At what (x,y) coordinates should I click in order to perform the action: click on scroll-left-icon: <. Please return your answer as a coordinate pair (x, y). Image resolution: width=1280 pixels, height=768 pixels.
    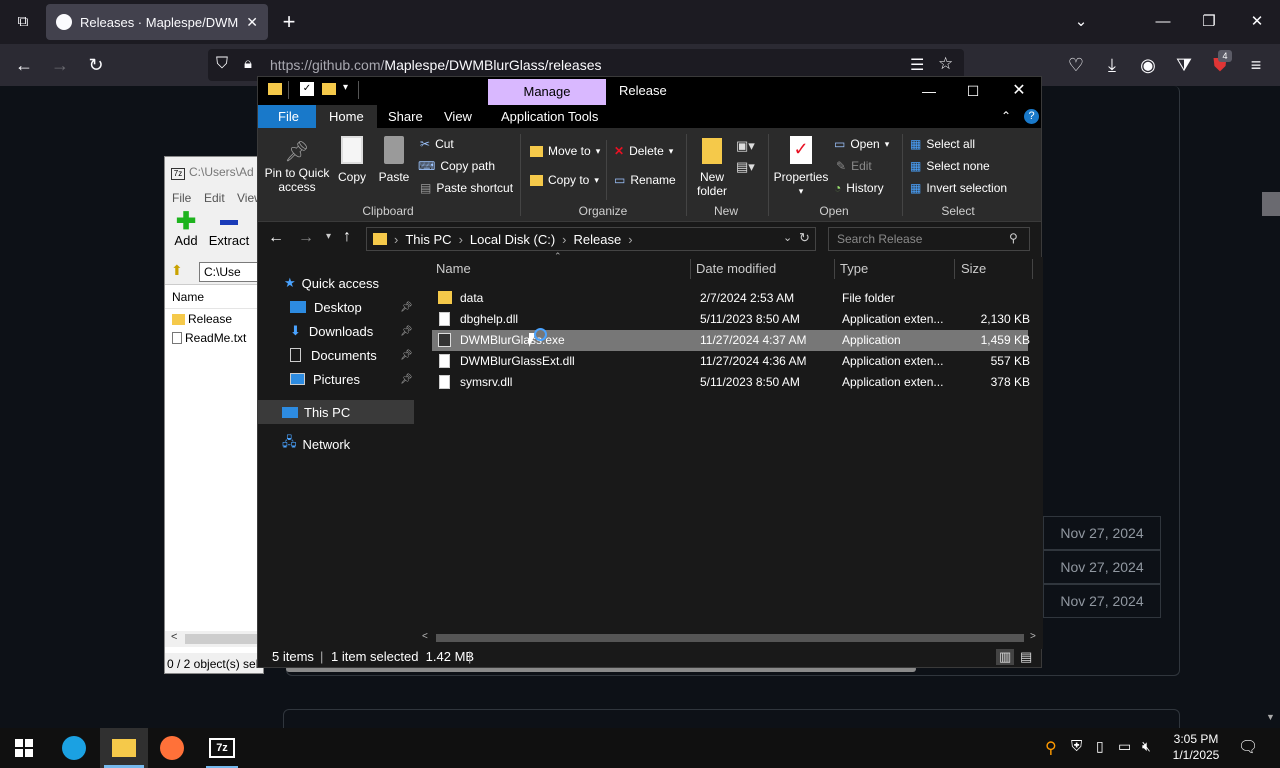
    Looking at the image, I should click on (174, 637).